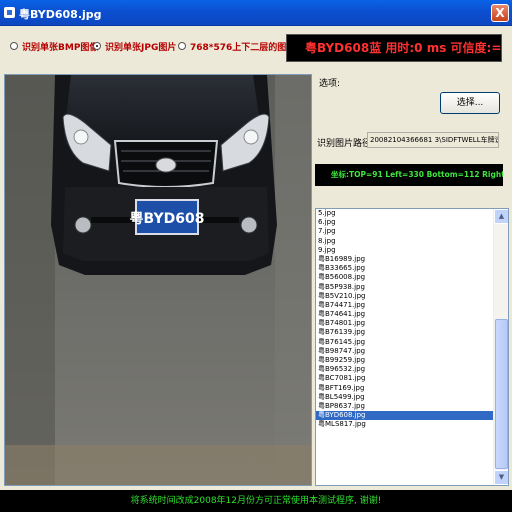 This screenshot has height=512, width=512. Describe the element at coordinates (344, 144) in the screenshot. I see `path-label: 识别图片路径` at that location.